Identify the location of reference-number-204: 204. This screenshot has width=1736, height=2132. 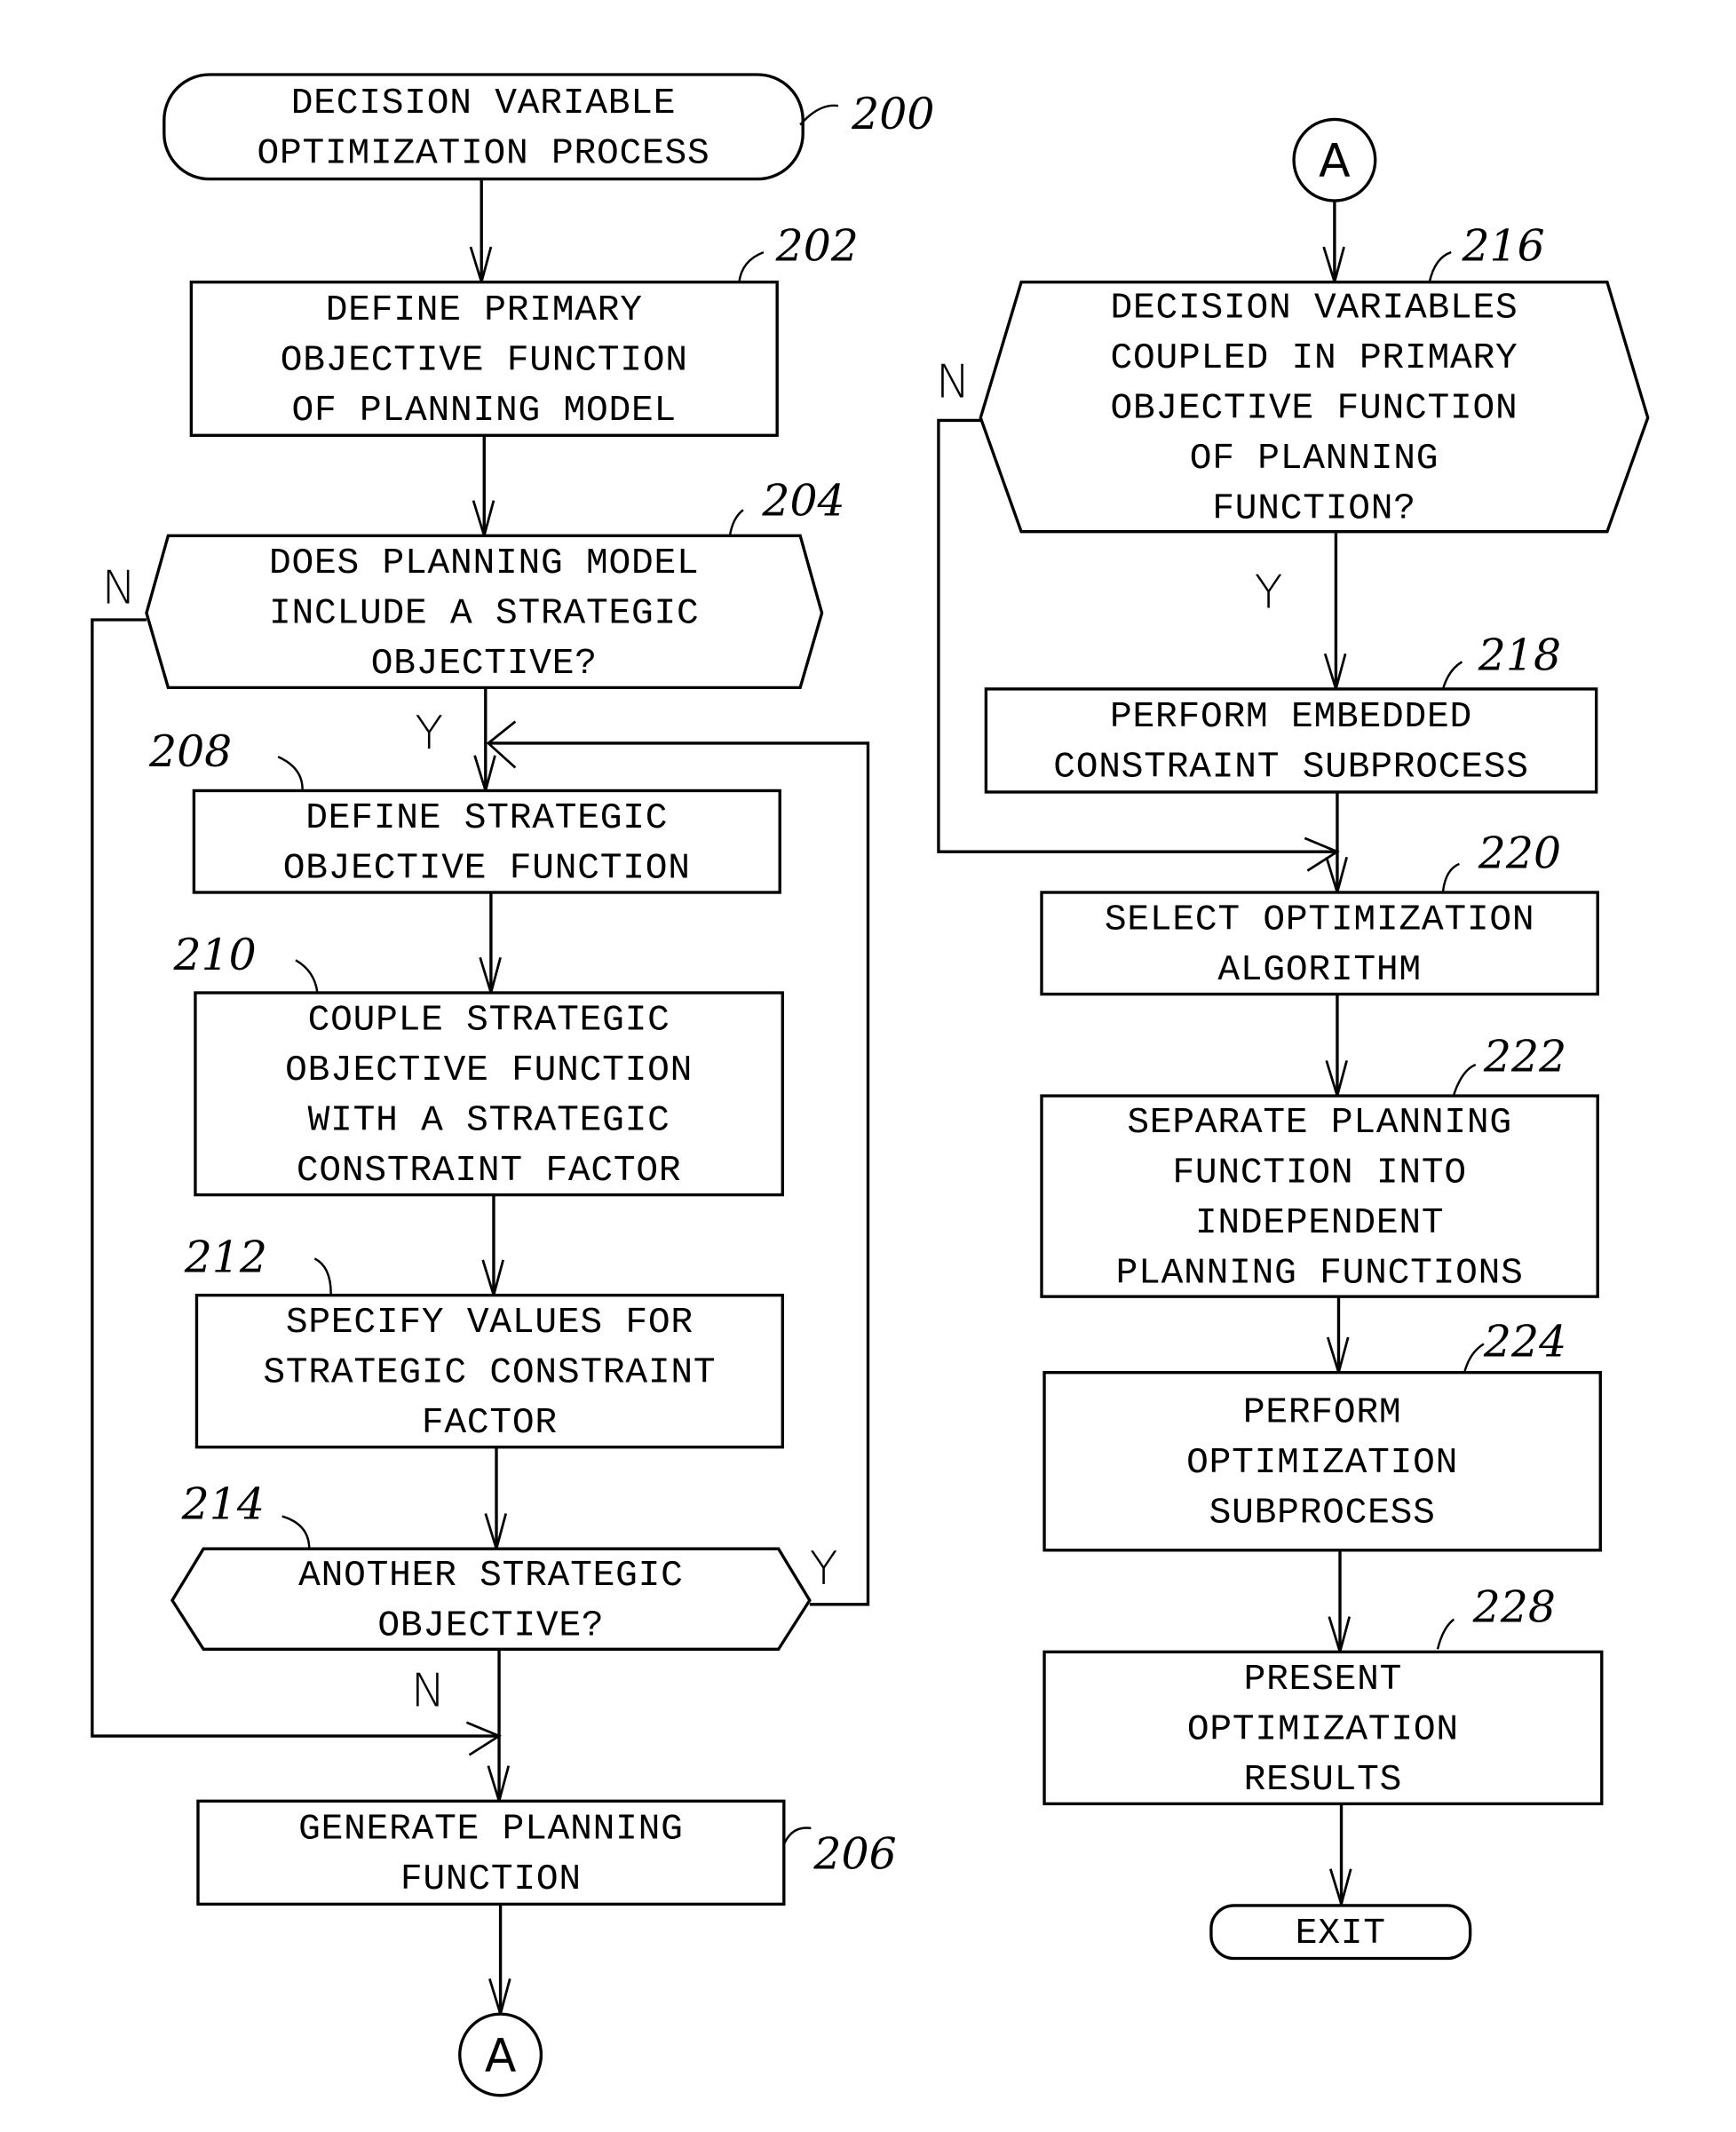
(802, 500).